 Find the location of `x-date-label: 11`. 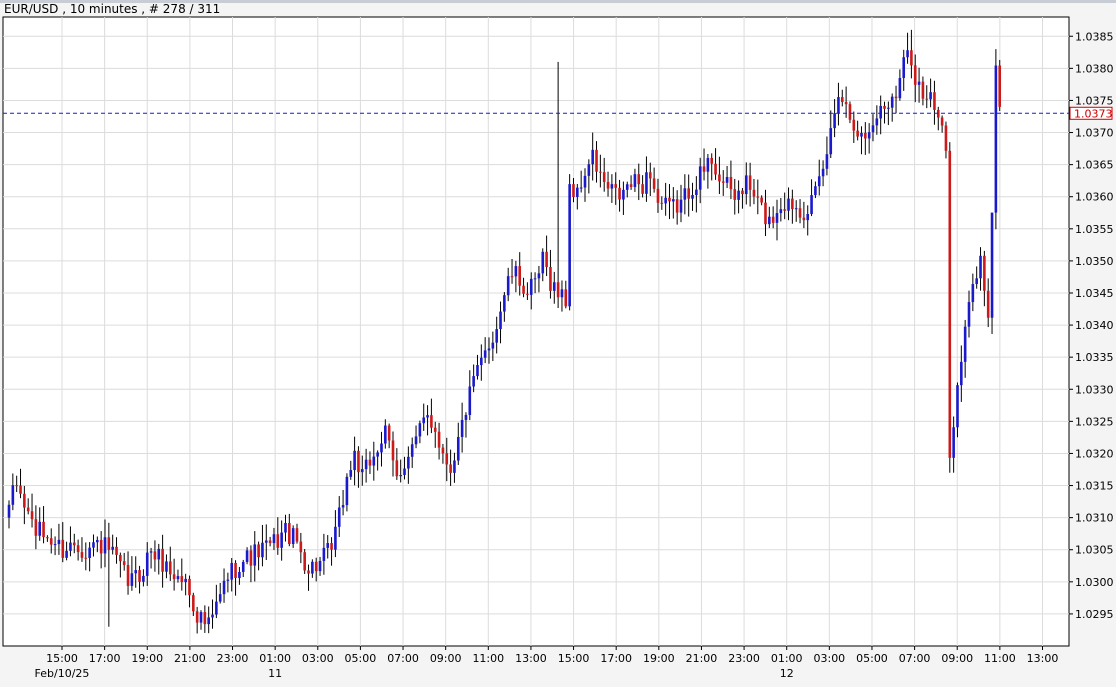

x-date-label: 11 is located at coordinates (275, 673).